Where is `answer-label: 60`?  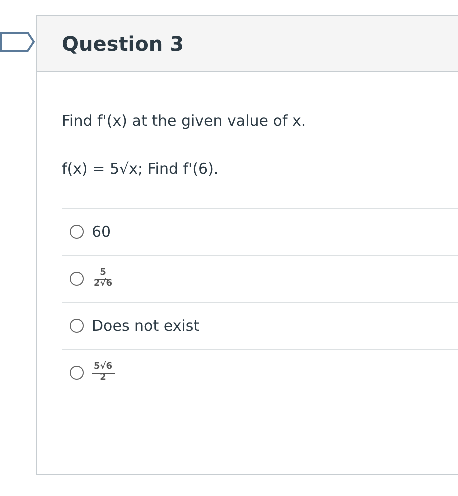 answer-label: 60 is located at coordinates (102, 232).